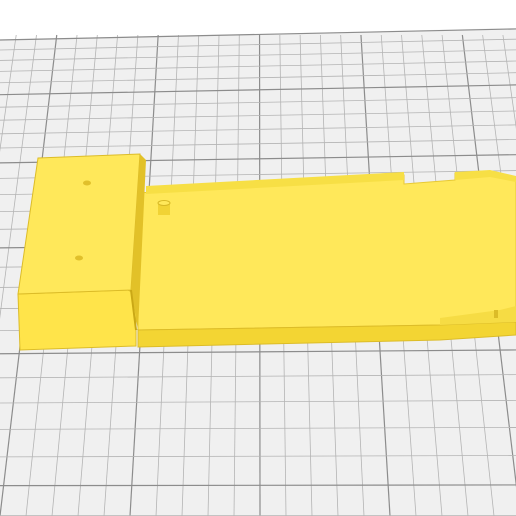 This screenshot has width=516, height=516. Describe the element at coordinates (496, 314) in the screenshot. I see `model-edge-detail` at that location.